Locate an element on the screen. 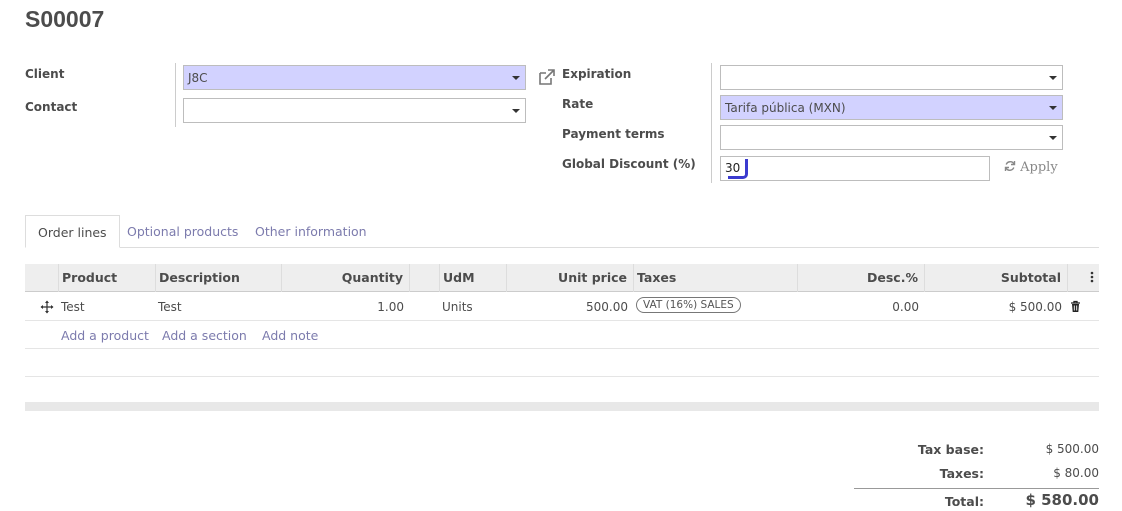  header-product: Product is located at coordinates (107, 278).